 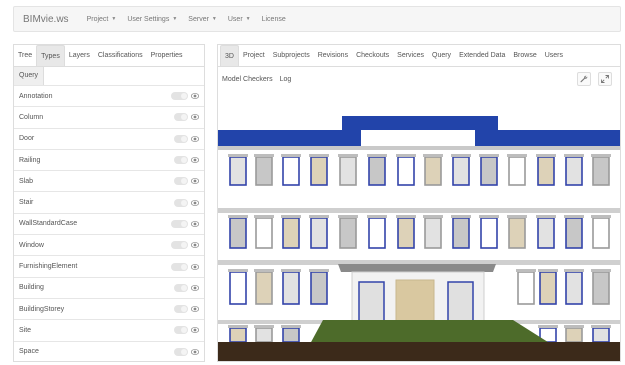 I want to click on tab-types: Types, so click(x=50, y=55).